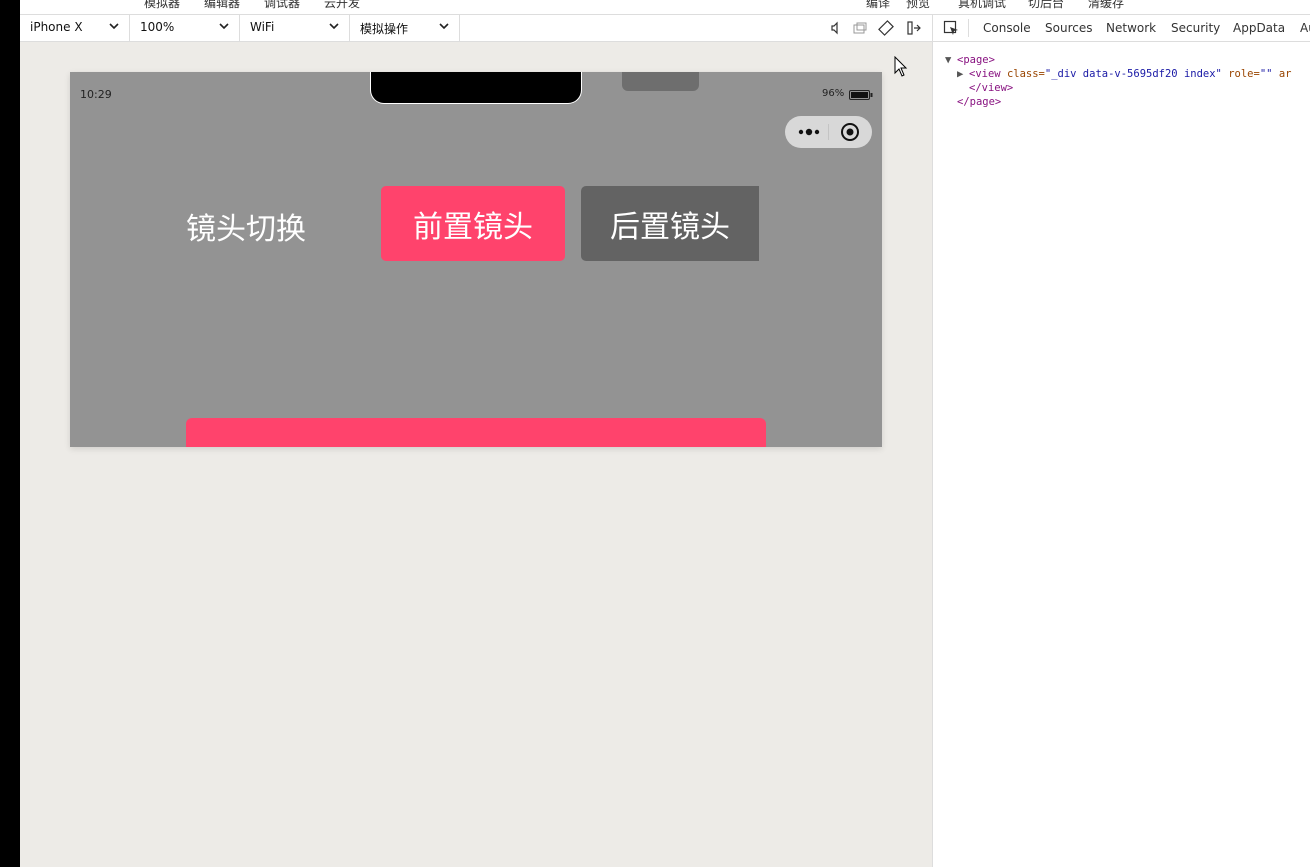 This screenshot has height=867, width=1310. What do you see at coordinates (979, 102) in the screenshot?
I see `dom-node-page-close: </page>` at bounding box center [979, 102].